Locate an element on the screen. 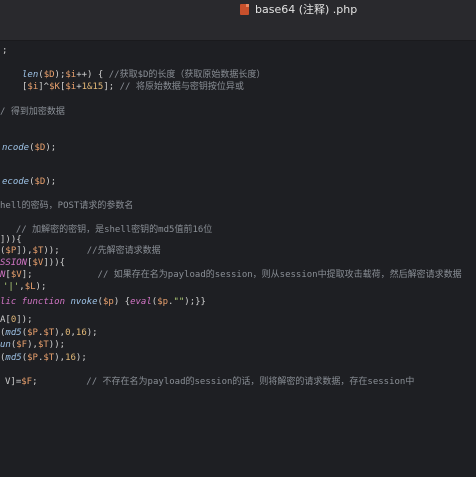 This screenshot has height=477, width=476. code-line: ecode($D); is located at coordinates (29, 182).